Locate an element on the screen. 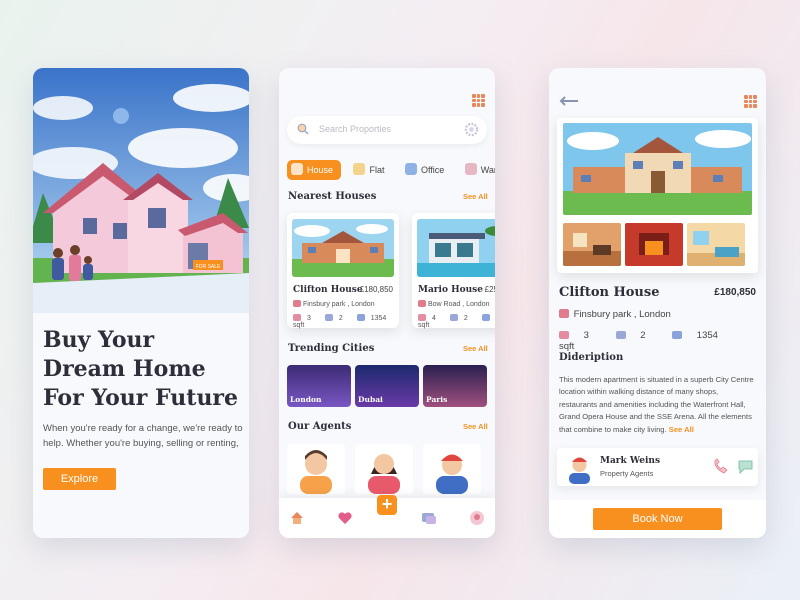  tab-flat: Flat is located at coordinates (370, 170).